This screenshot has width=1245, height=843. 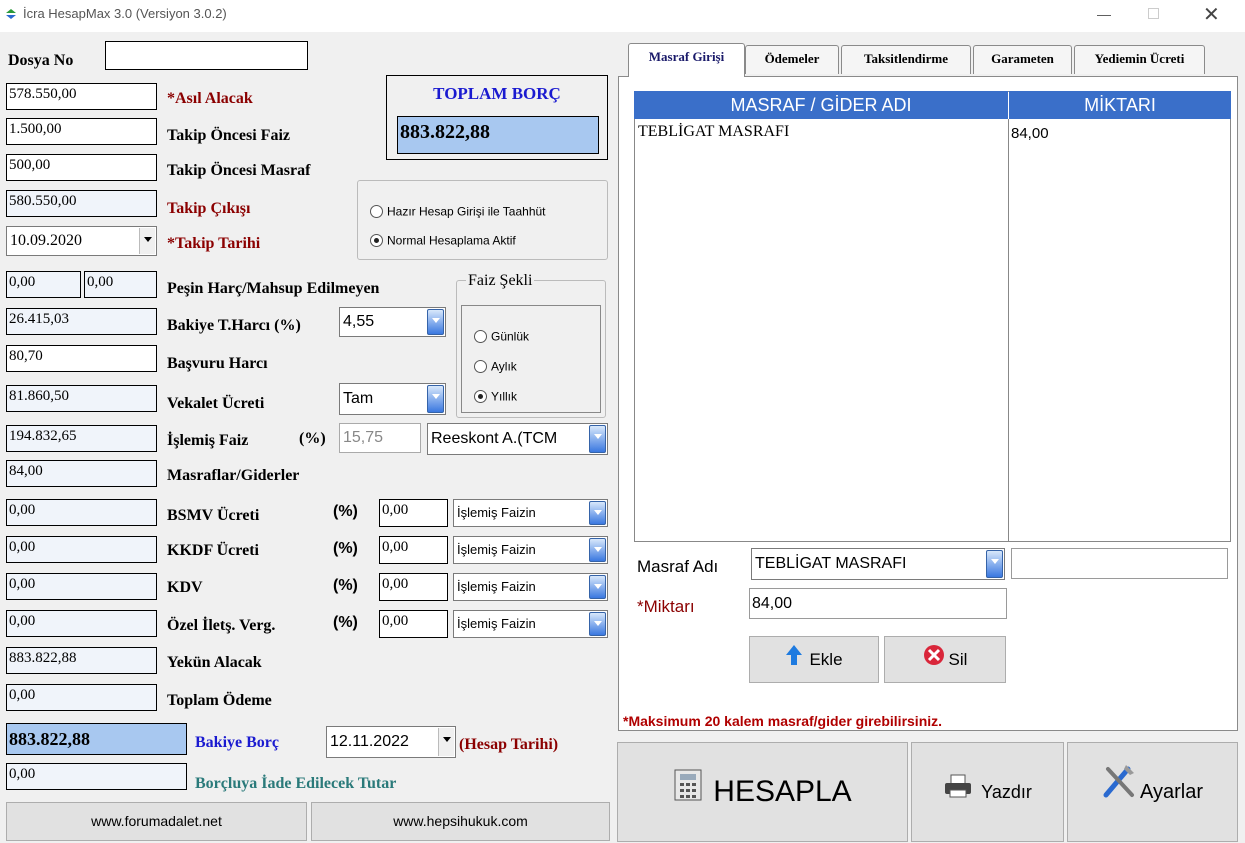 What do you see at coordinates (43, 284) in the screenshot?
I see `pesin-harc-field-1: 0,00` at bounding box center [43, 284].